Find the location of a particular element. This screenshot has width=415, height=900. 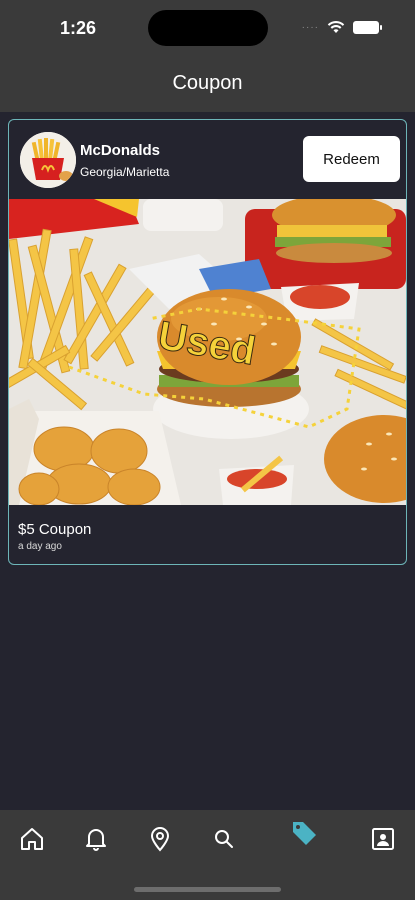

home-icon is located at coordinates (32, 839).